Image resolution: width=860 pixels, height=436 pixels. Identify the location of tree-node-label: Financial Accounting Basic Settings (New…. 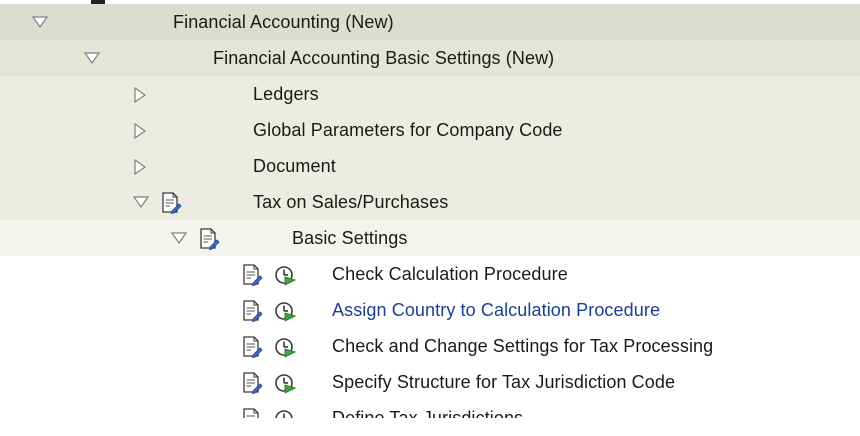
(384, 58).